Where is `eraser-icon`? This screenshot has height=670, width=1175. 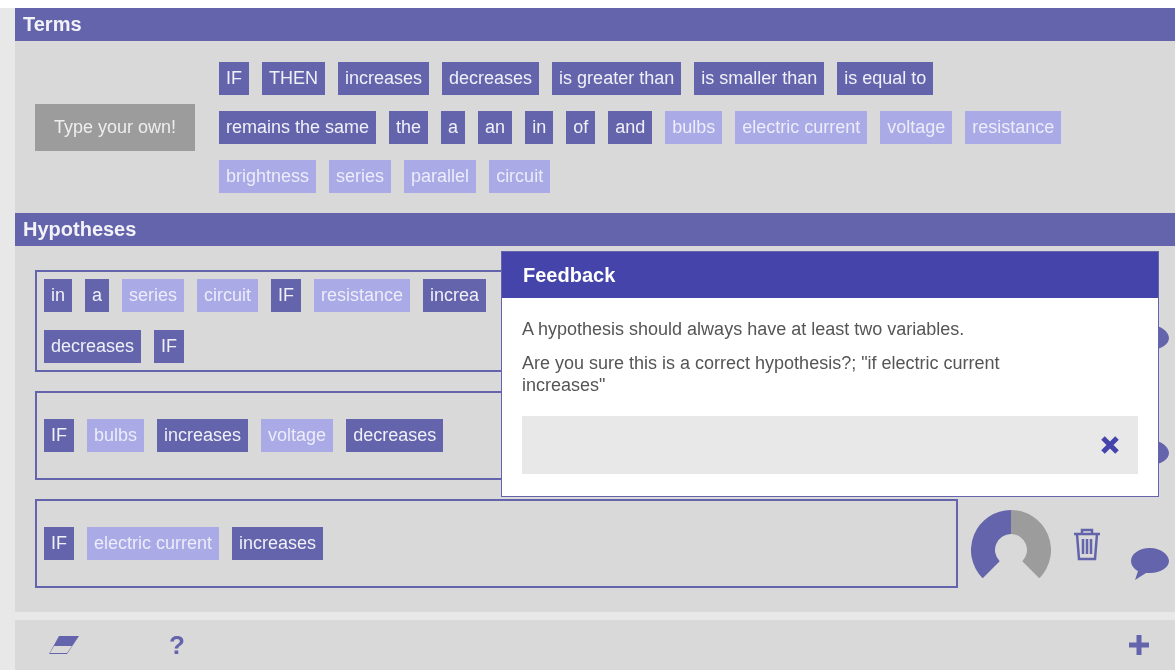
eraser-icon is located at coordinates (64, 645).